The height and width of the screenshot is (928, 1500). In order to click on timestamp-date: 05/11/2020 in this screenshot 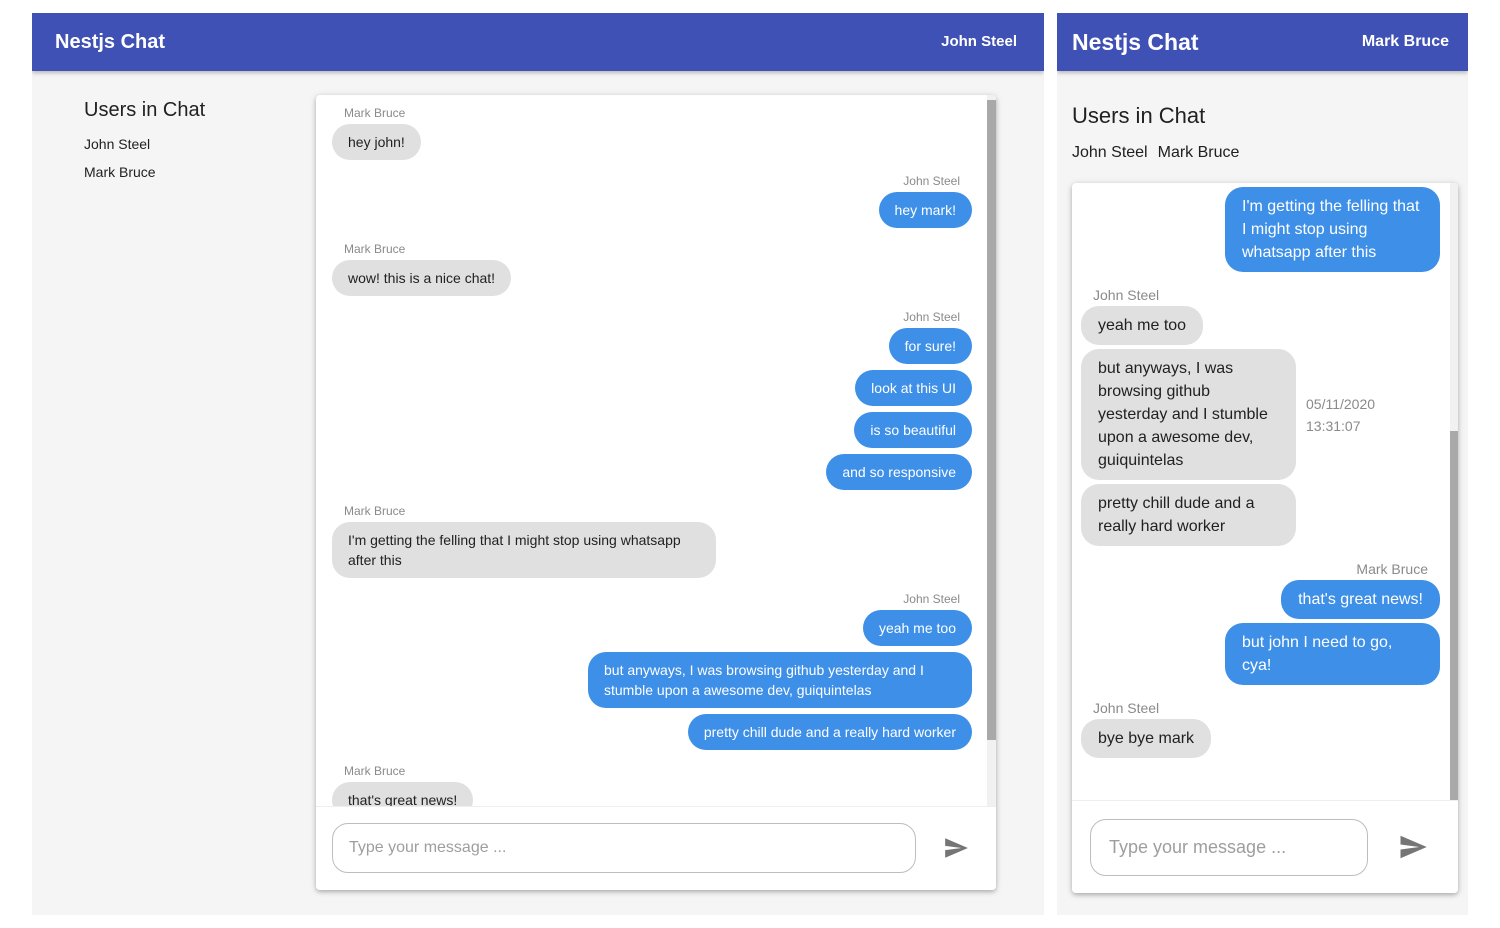, I will do `click(1341, 403)`.